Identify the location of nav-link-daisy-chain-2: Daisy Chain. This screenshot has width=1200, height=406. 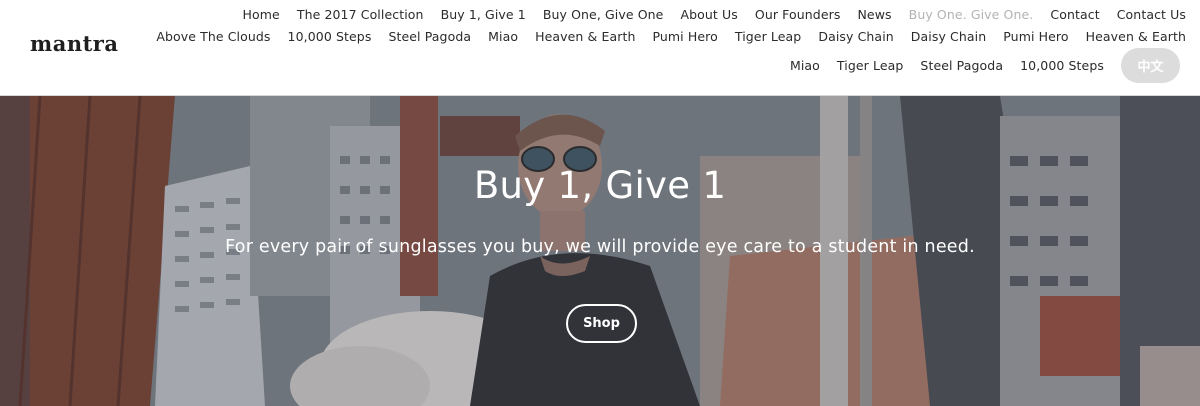
(948, 37).